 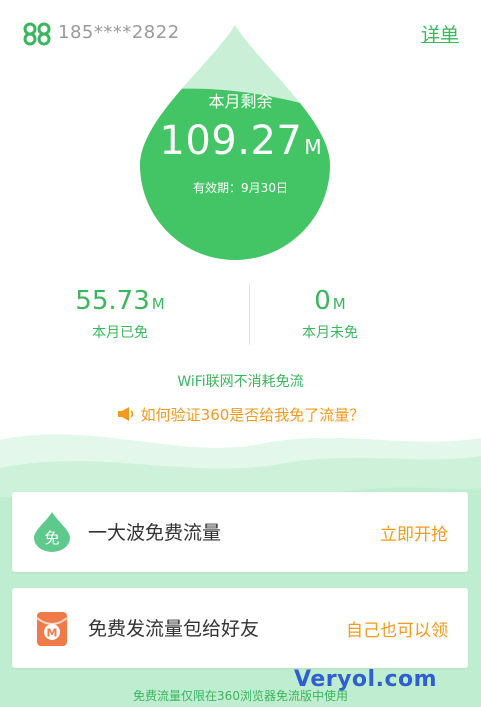 What do you see at coordinates (112, 301) in the screenshot?
I see `stat-freed-number: 55.73` at bounding box center [112, 301].